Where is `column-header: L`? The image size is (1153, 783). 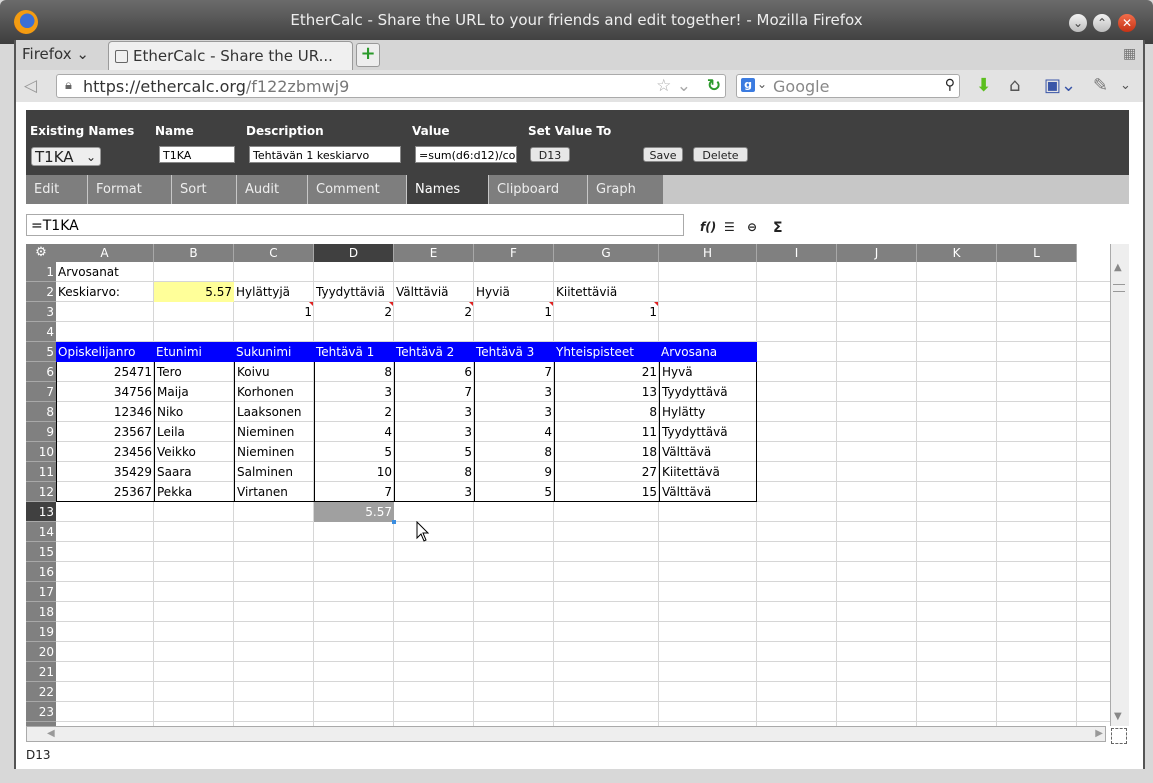 column-header: L is located at coordinates (1037, 253).